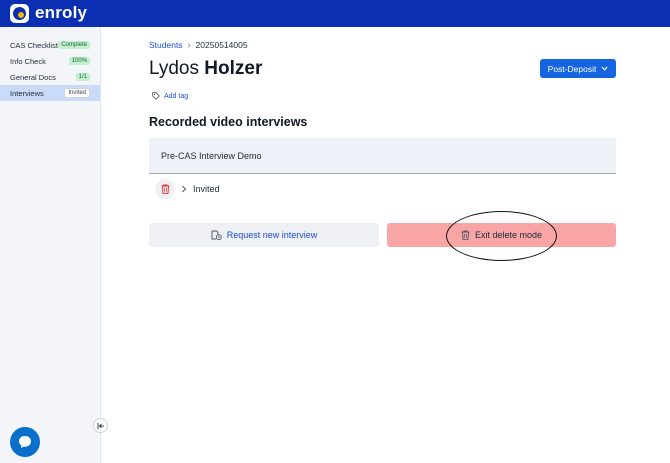 This screenshot has width=670, height=463. I want to click on request-new-interview-label: Request new interview, so click(272, 235).